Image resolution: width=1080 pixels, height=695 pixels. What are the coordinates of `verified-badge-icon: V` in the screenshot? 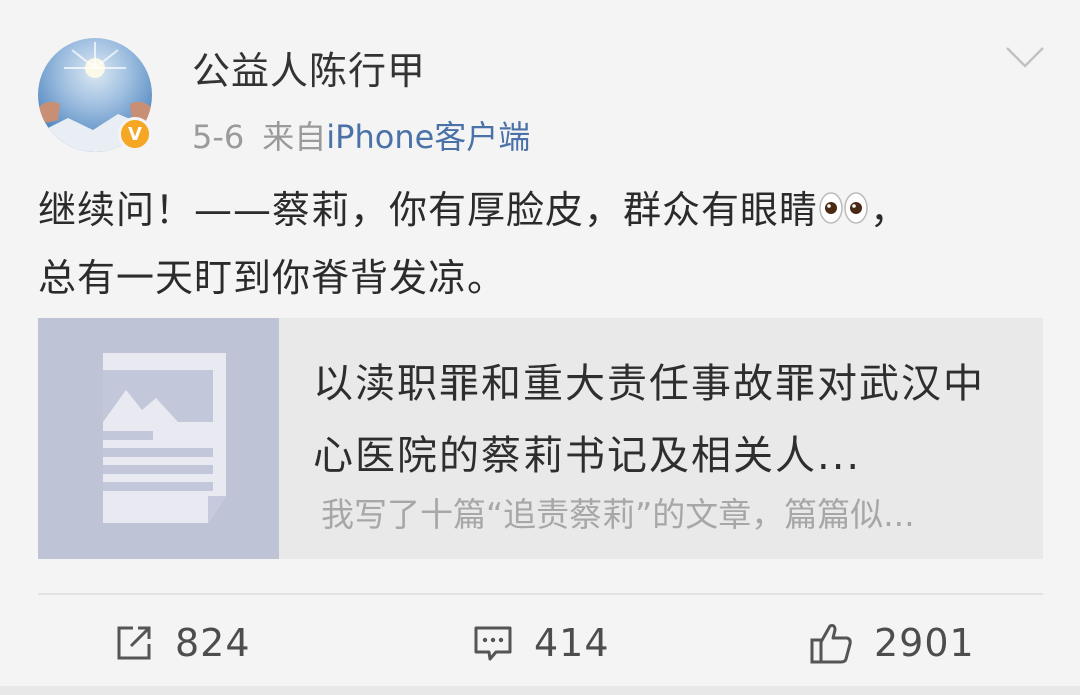 It's located at (135, 134).